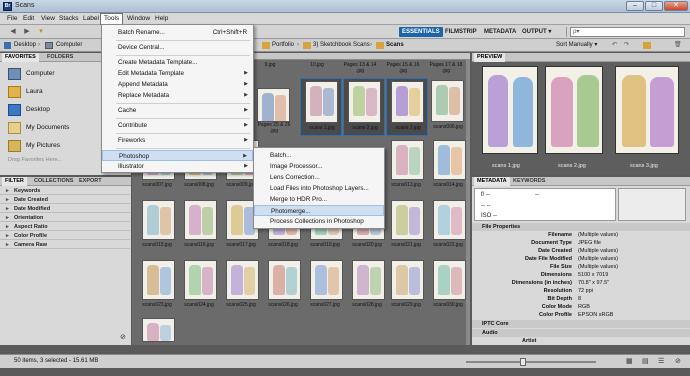 The width and height of the screenshot is (690, 376). I want to click on thumbnail-cell: scans015.jpg, so click(157, 229).